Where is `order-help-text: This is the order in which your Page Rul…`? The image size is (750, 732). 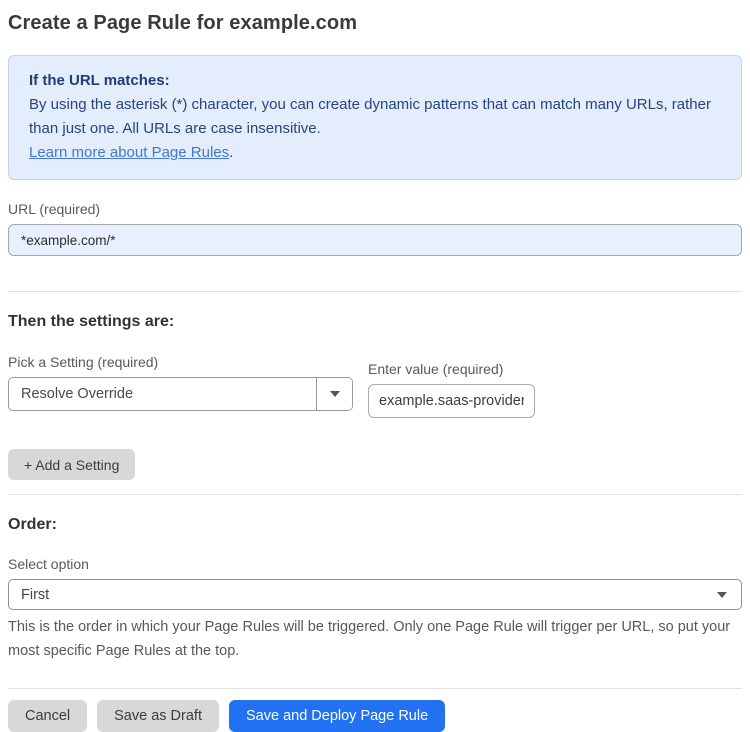
order-help-text: This is the order in which your Page Rul… is located at coordinates (369, 639).